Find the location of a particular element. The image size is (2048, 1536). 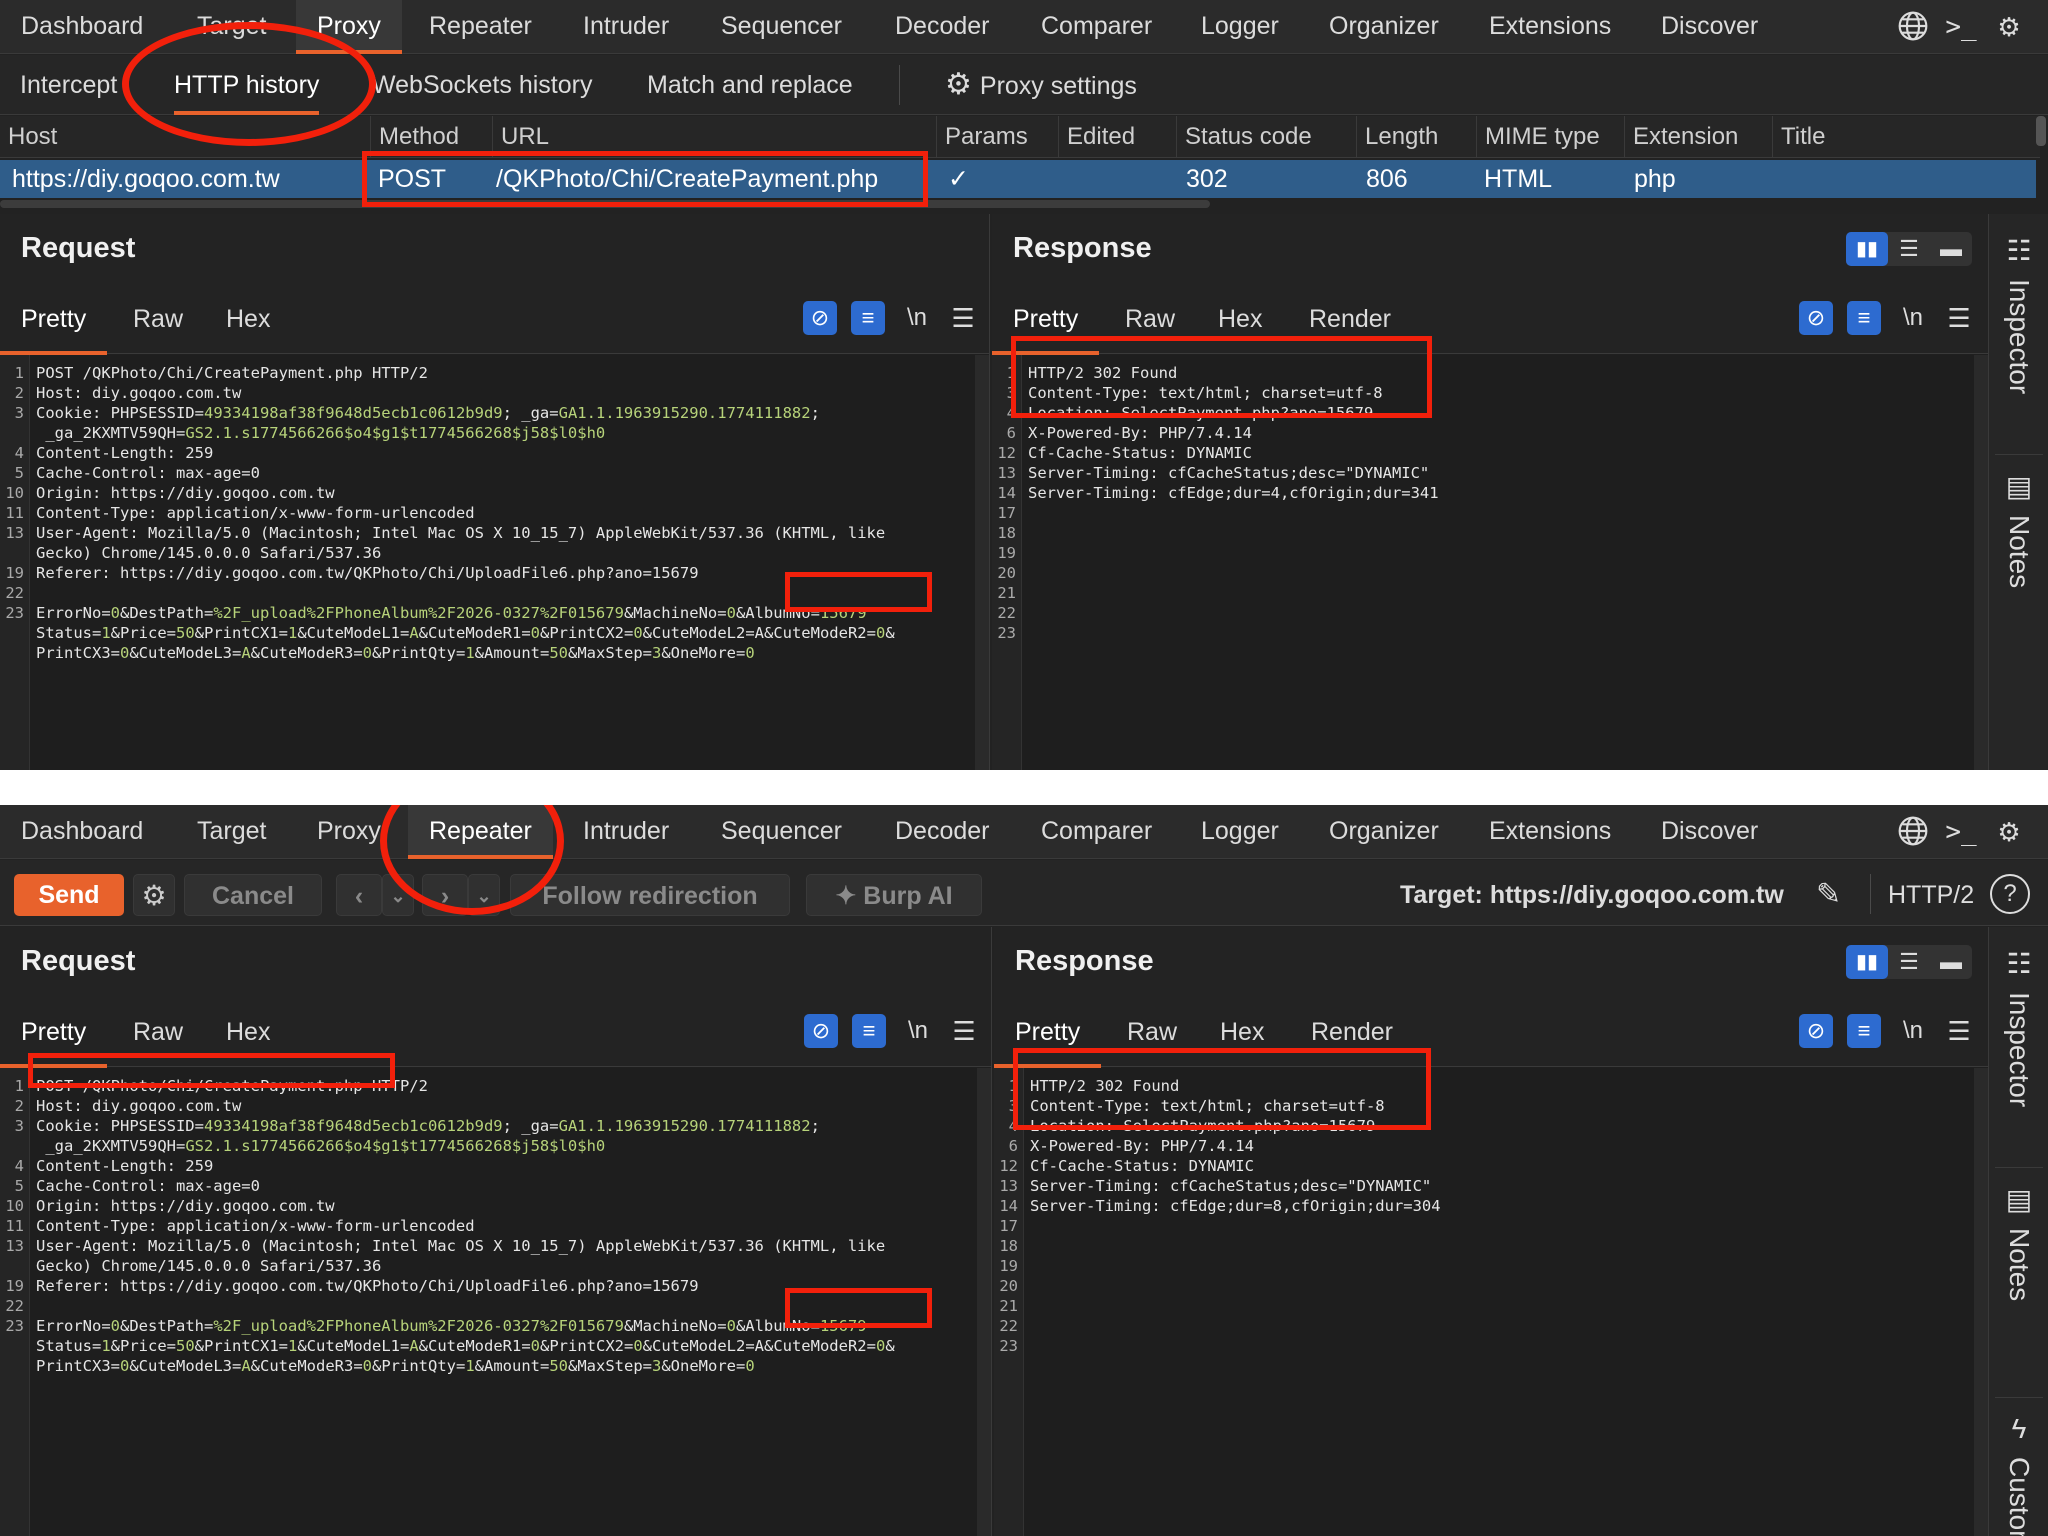

split-horizontal-icon: ☰ is located at coordinates (1909, 249).